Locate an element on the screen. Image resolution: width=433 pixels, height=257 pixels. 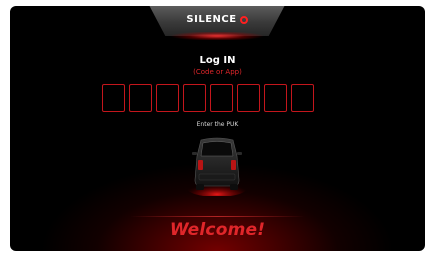
login-title: Log IN is located at coordinates (217, 60).